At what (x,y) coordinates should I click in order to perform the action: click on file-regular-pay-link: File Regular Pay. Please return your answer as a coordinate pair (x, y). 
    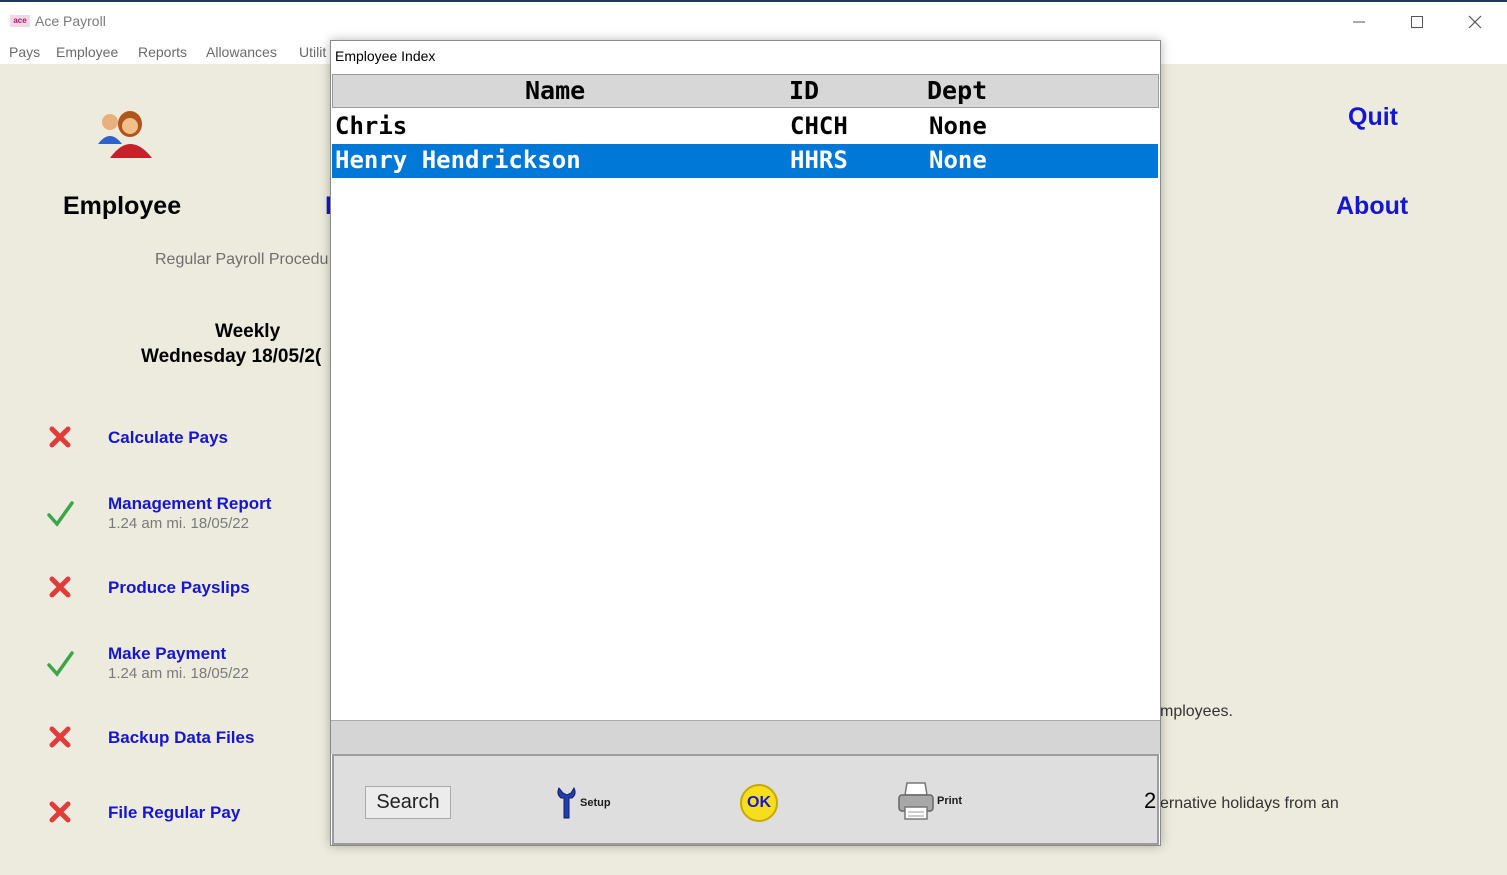
    Looking at the image, I should click on (174, 813).